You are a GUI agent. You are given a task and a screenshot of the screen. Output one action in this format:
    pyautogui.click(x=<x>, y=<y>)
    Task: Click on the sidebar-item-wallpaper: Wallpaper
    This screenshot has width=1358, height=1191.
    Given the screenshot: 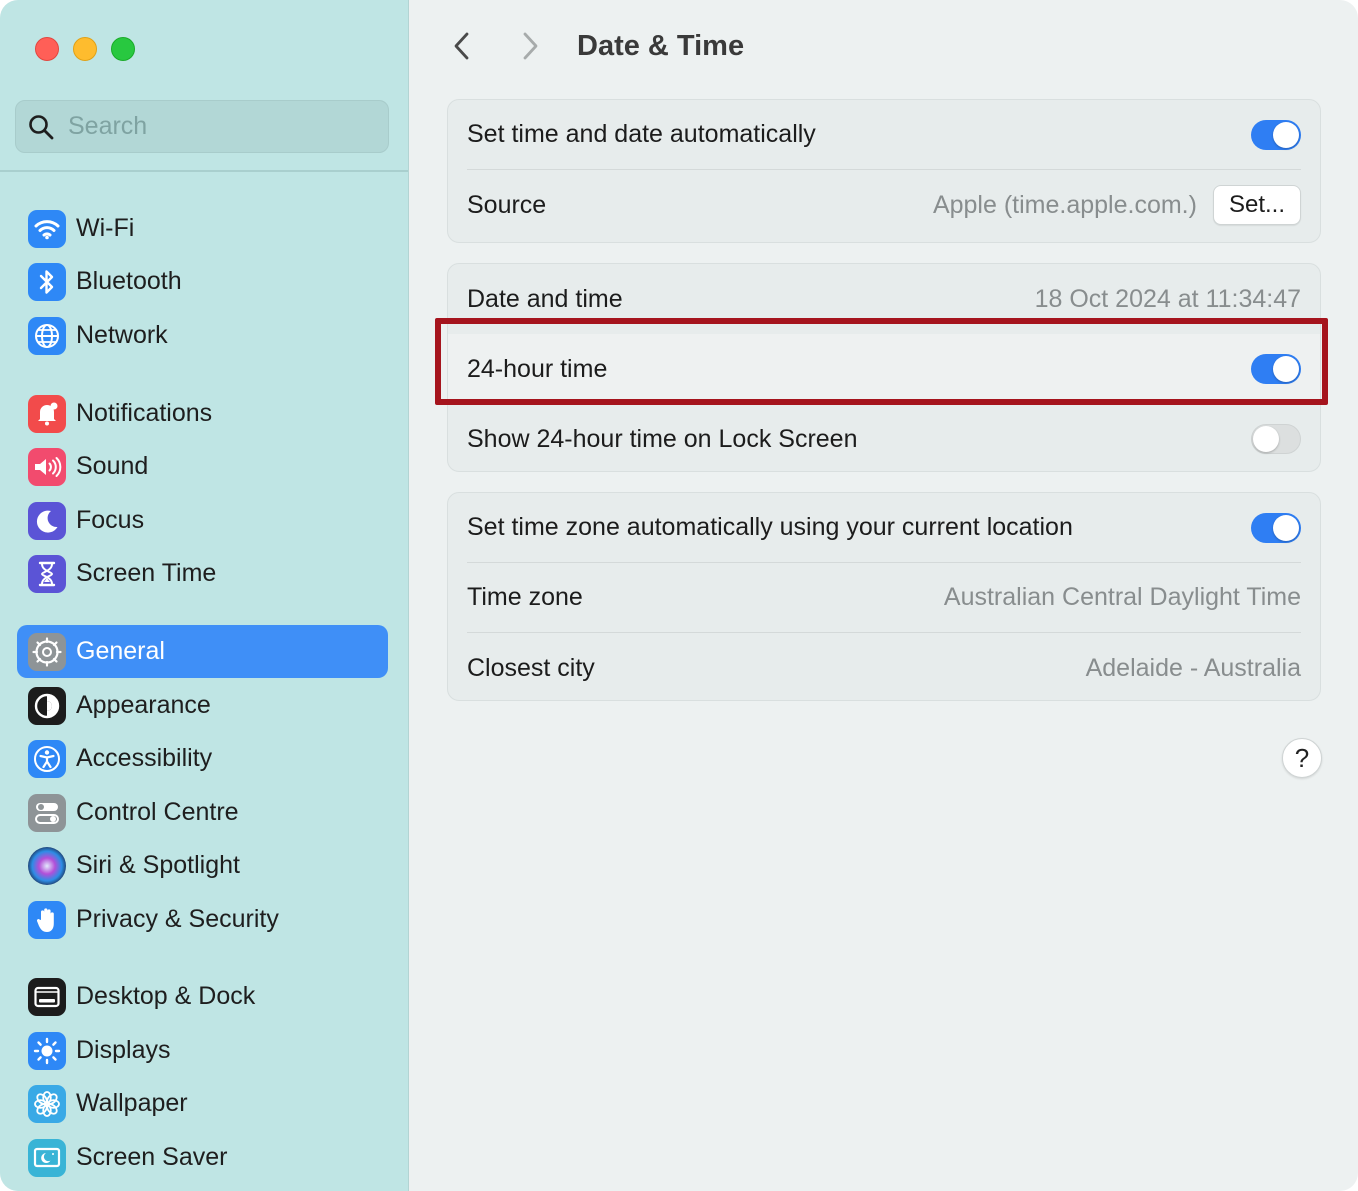 What is the action you would take?
    pyautogui.click(x=202, y=1103)
    